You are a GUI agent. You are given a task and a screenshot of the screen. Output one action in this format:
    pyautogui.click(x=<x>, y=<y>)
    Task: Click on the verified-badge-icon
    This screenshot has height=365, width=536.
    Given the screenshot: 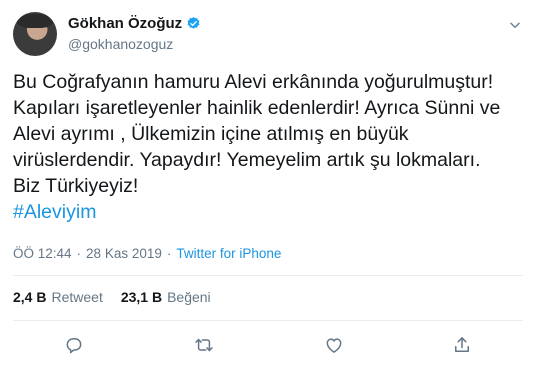 What is the action you would take?
    pyautogui.click(x=193, y=22)
    